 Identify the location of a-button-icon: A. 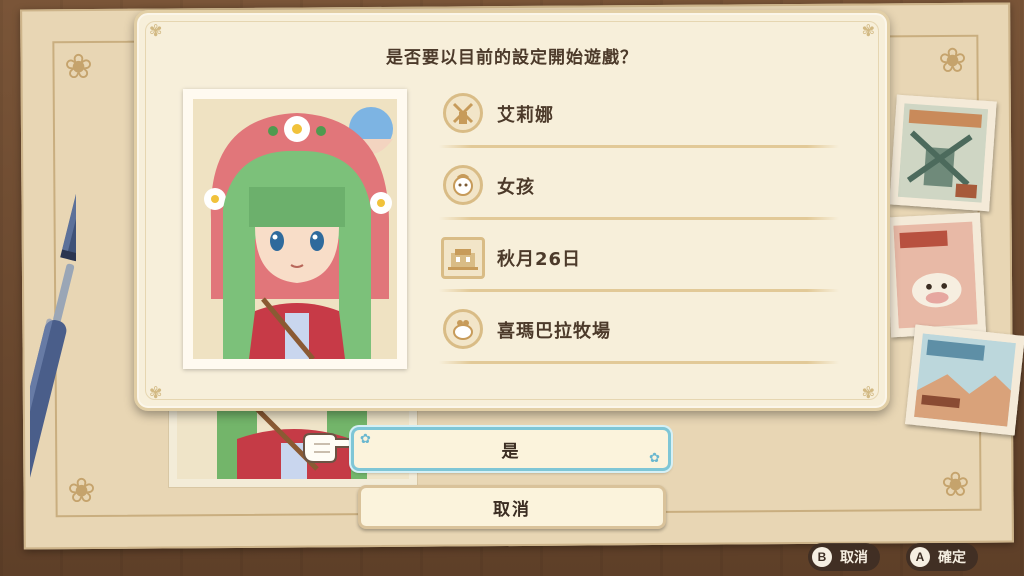
(920, 557).